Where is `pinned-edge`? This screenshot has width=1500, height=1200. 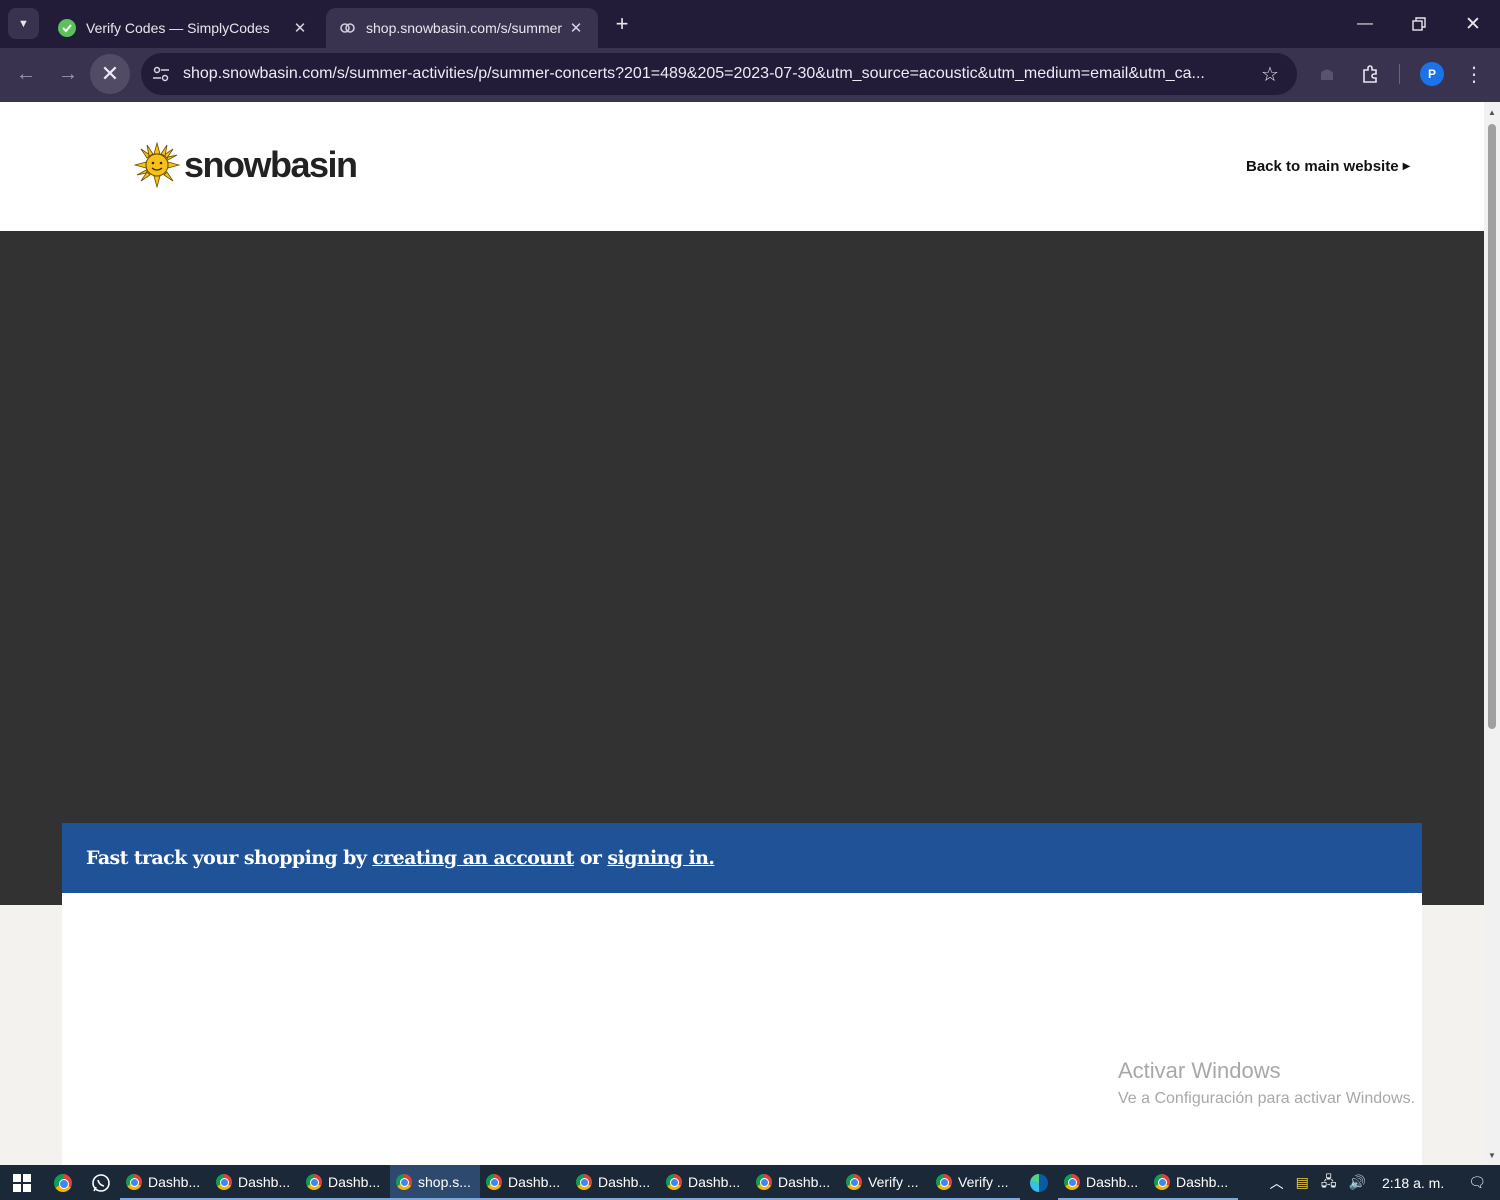 pinned-edge is located at coordinates (1039, 1182).